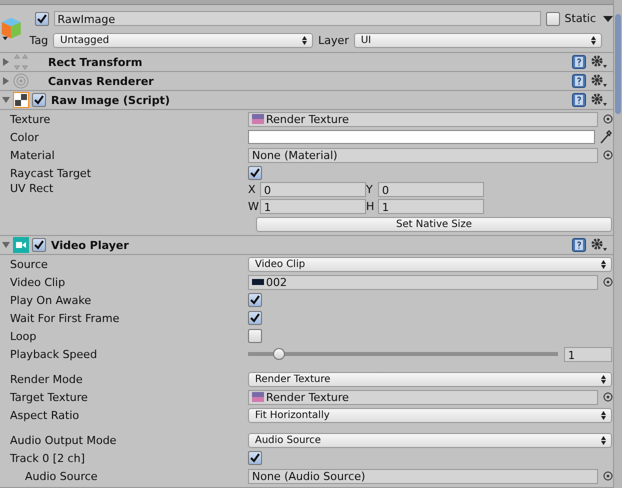 The image size is (622, 488). Describe the element at coordinates (306, 62) in the screenshot. I see `component-header: Rect Transform` at that location.